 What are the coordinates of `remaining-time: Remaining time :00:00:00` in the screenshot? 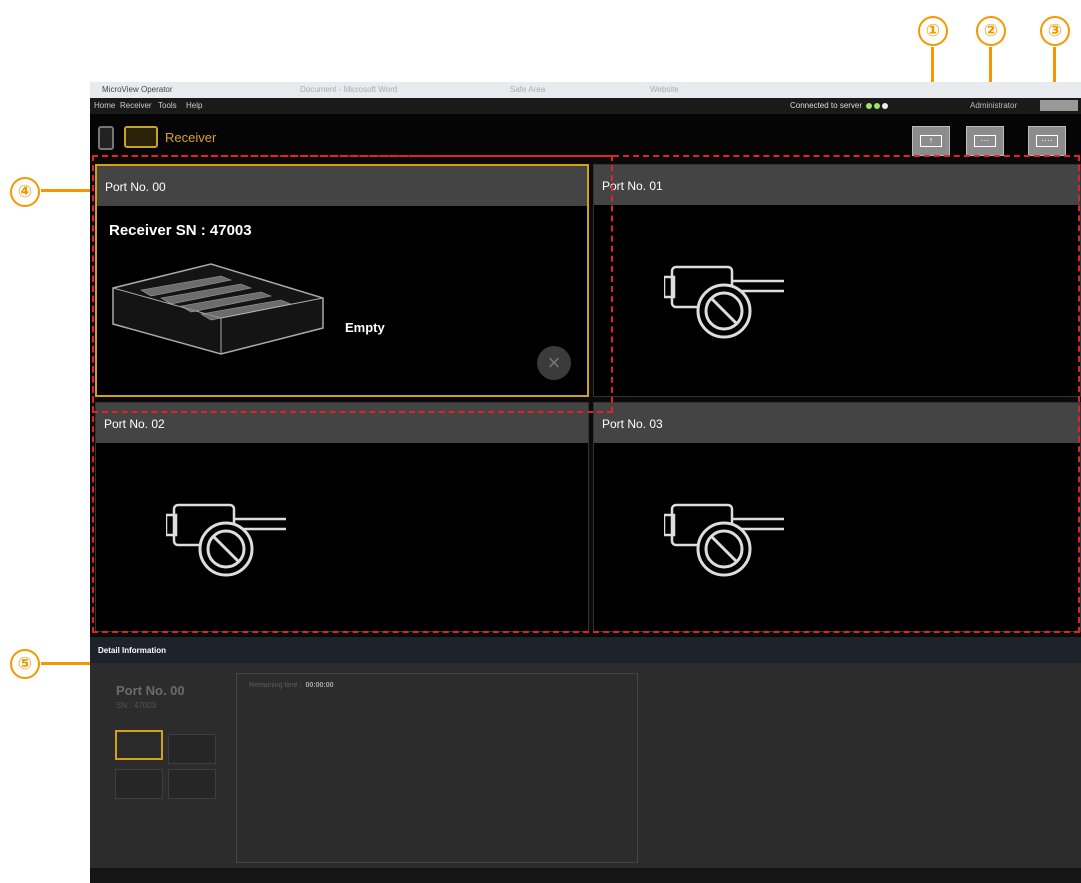 It's located at (291, 685).